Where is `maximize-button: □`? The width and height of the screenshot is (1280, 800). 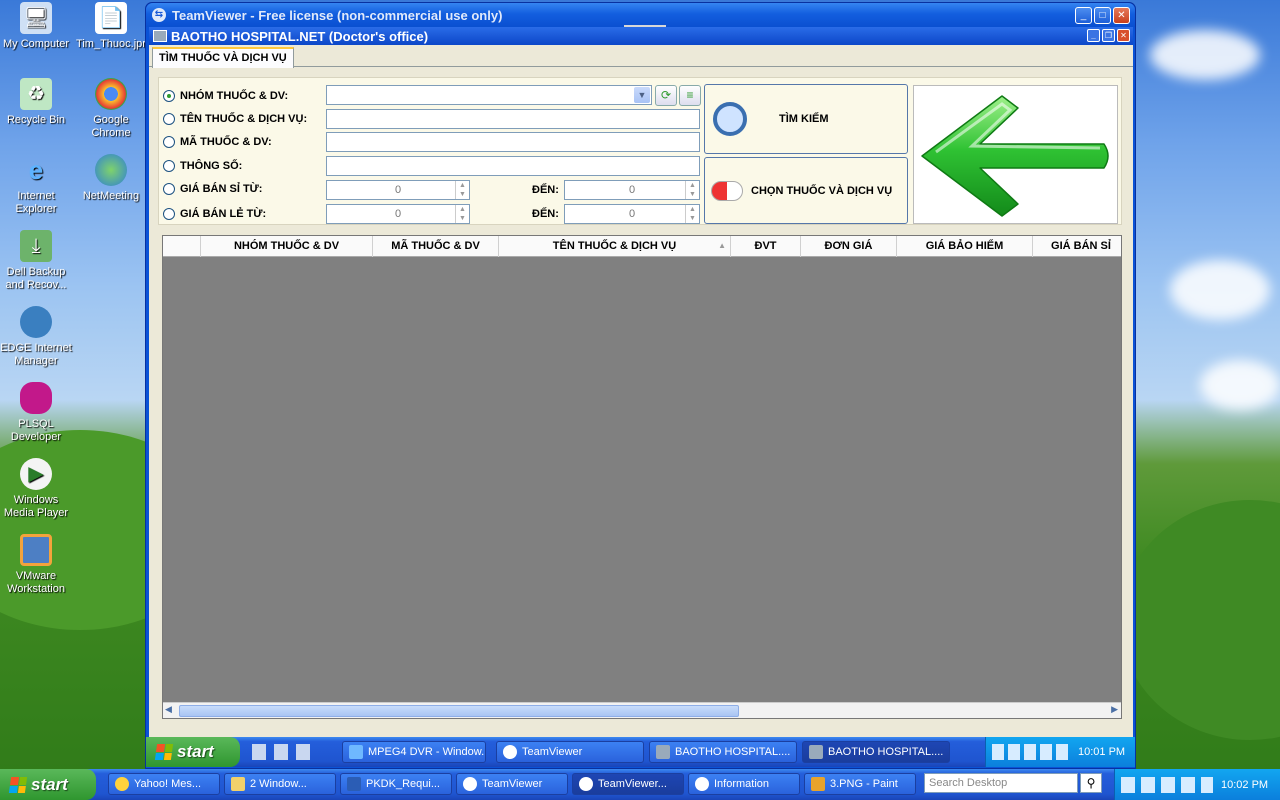
maximize-button: □ is located at coordinates (1102, 15).